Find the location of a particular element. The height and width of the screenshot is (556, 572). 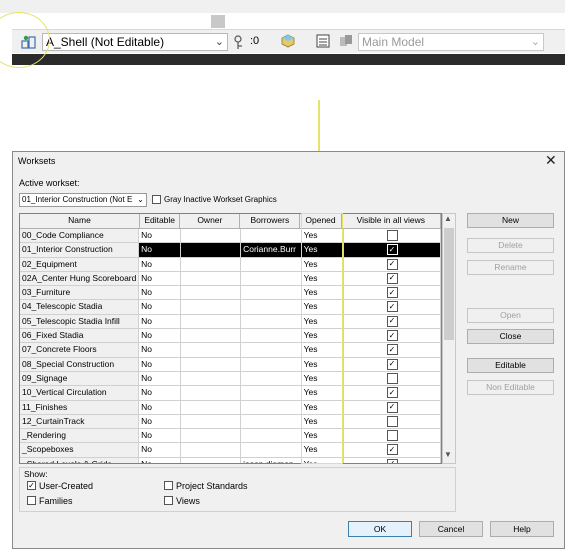

table-row: 04_Telescopic Stadia No Yes ✓ is located at coordinates (230, 307).